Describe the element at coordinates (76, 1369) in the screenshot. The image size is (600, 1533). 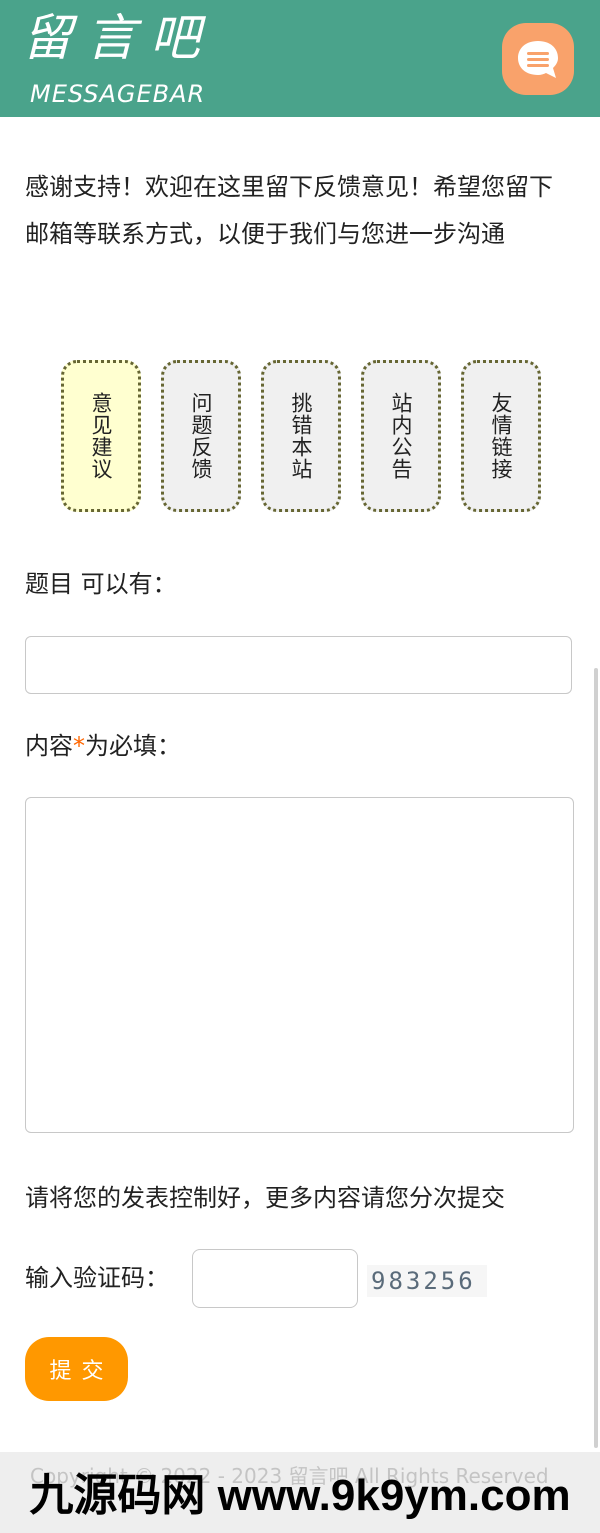
I see `submit-button: 提交` at that location.